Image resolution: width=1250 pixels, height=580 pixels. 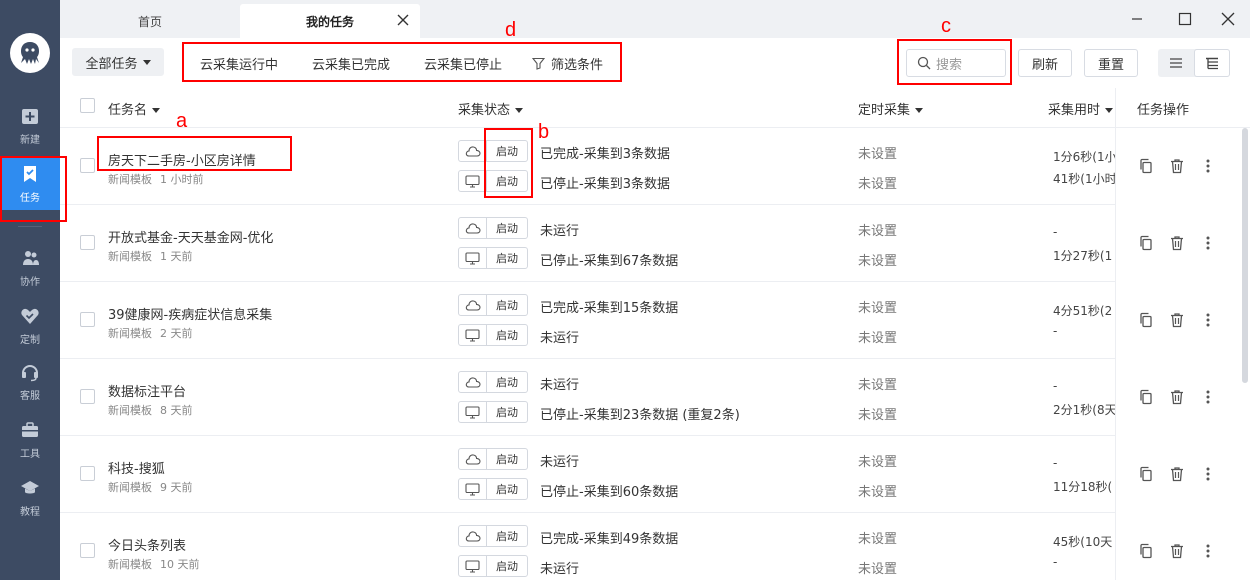 I want to click on cloud-icon, so click(x=473, y=536).